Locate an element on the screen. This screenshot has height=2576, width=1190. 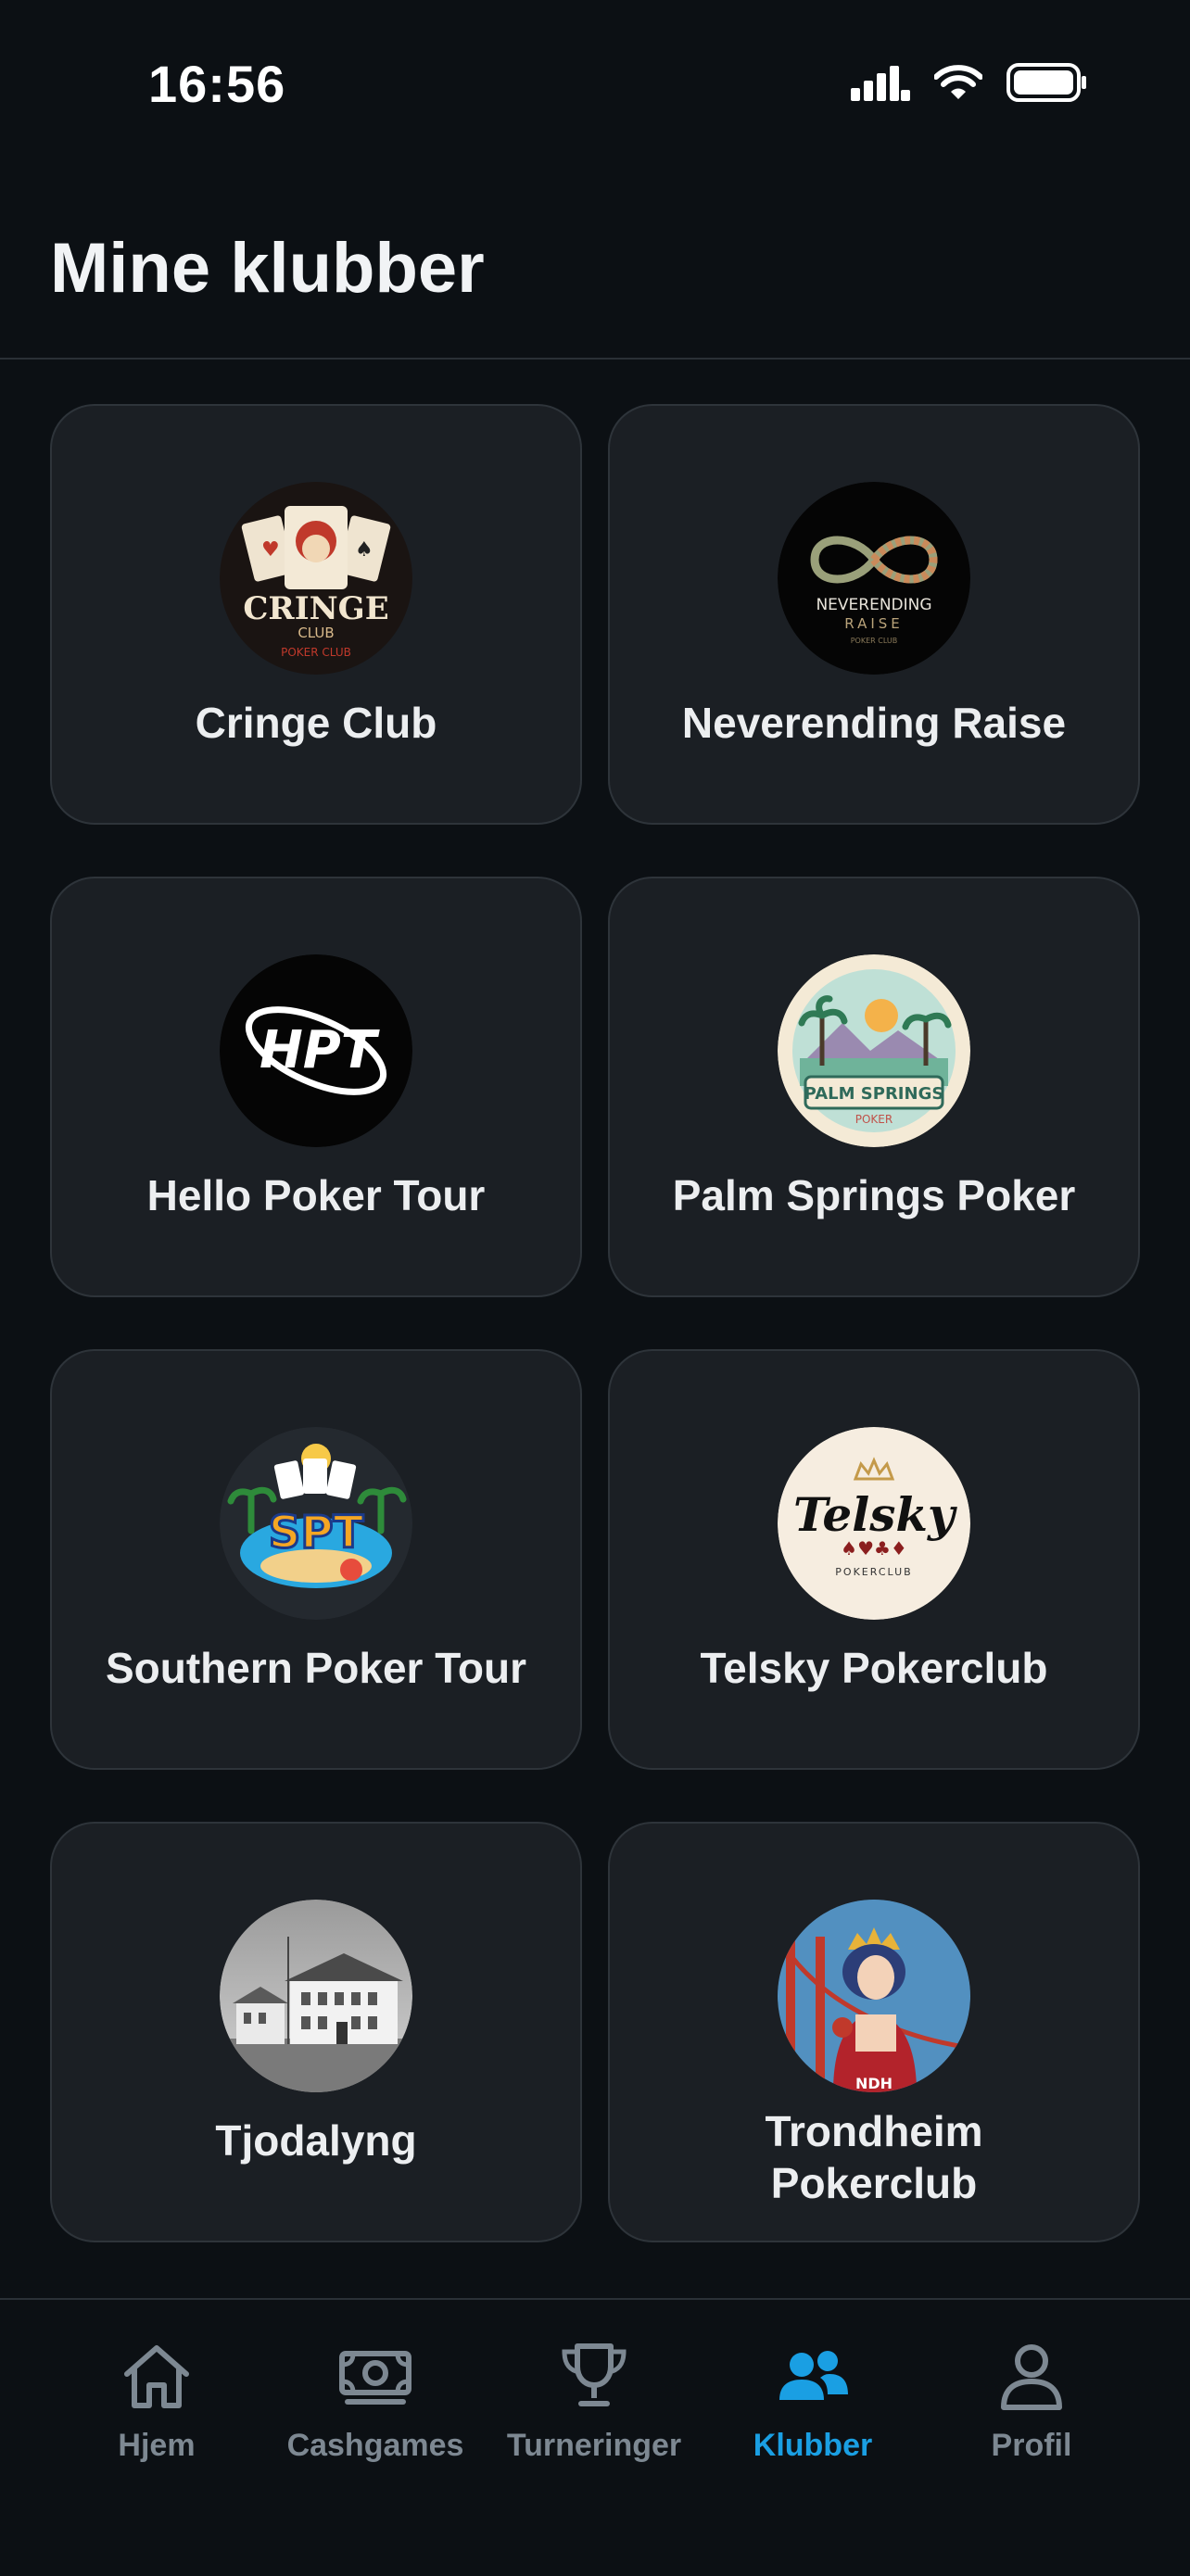
club-logo-palm-springs: PALM SPRINGS POKER is located at coordinates (874, 1050).